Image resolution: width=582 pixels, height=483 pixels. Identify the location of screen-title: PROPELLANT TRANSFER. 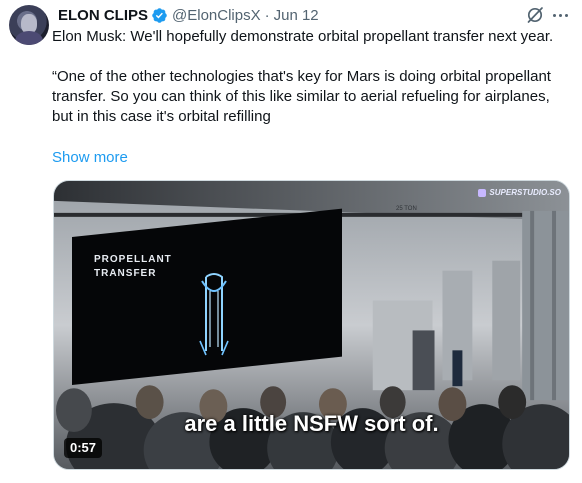
(133, 266).